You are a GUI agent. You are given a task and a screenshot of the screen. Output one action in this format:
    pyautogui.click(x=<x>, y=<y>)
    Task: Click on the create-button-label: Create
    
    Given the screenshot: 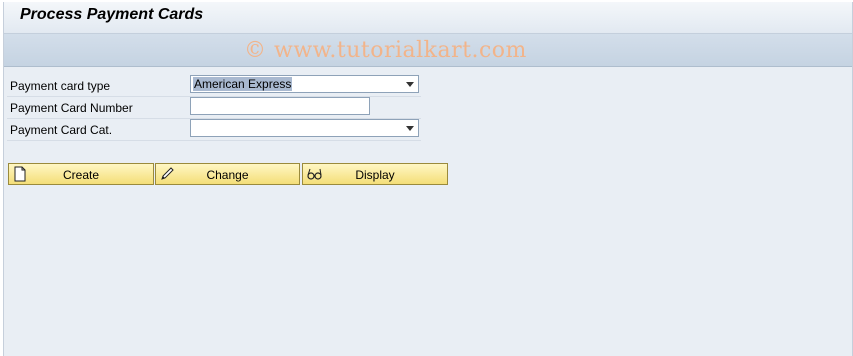 What is the action you would take?
    pyautogui.click(x=81, y=175)
    